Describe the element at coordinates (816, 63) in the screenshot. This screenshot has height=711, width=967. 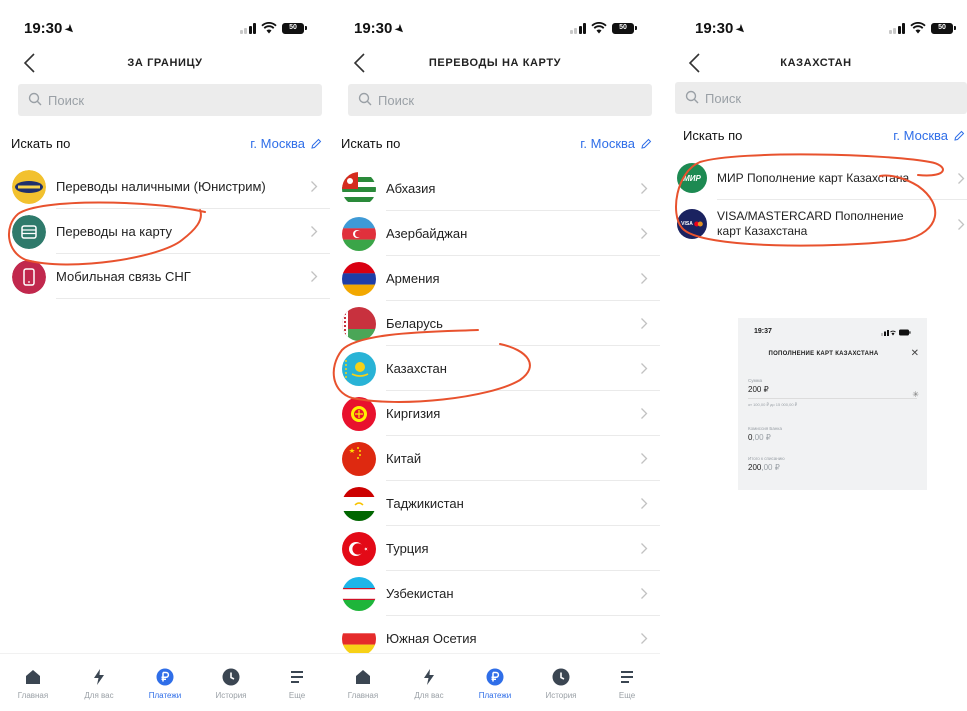
I see `page-title: КАЗАХСТАН` at that location.